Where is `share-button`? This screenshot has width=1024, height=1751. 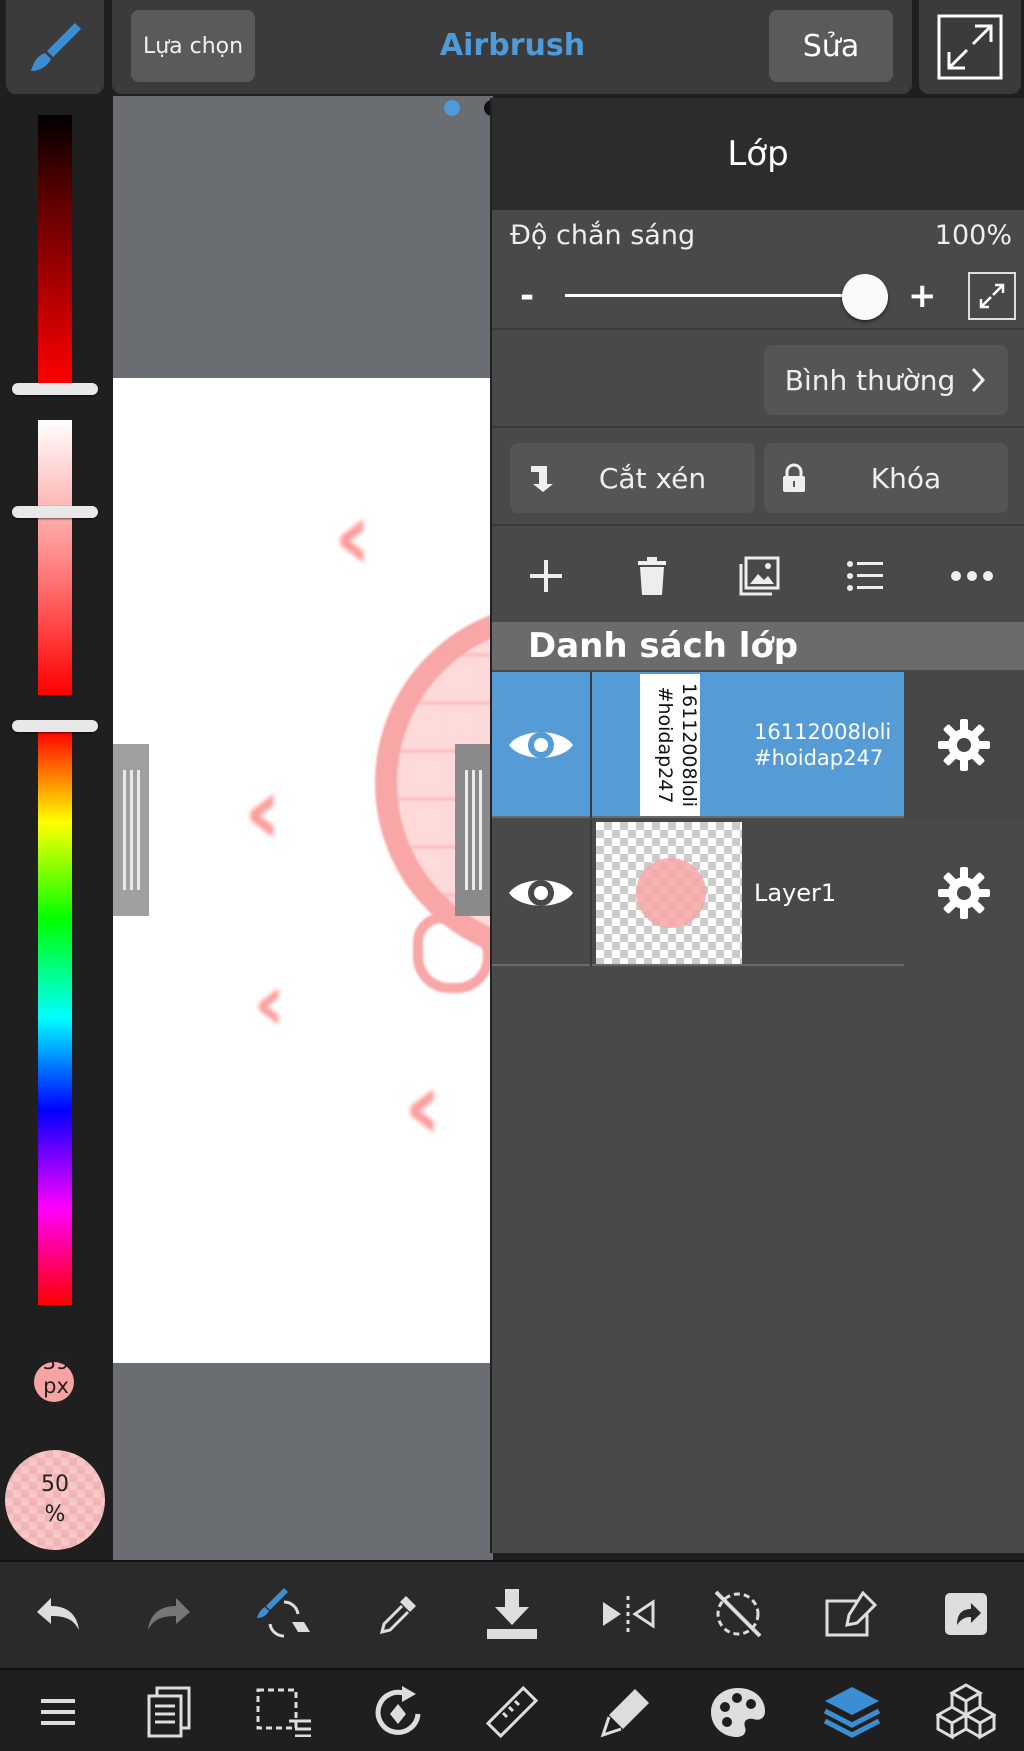
share-button is located at coordinates (966, 1614).